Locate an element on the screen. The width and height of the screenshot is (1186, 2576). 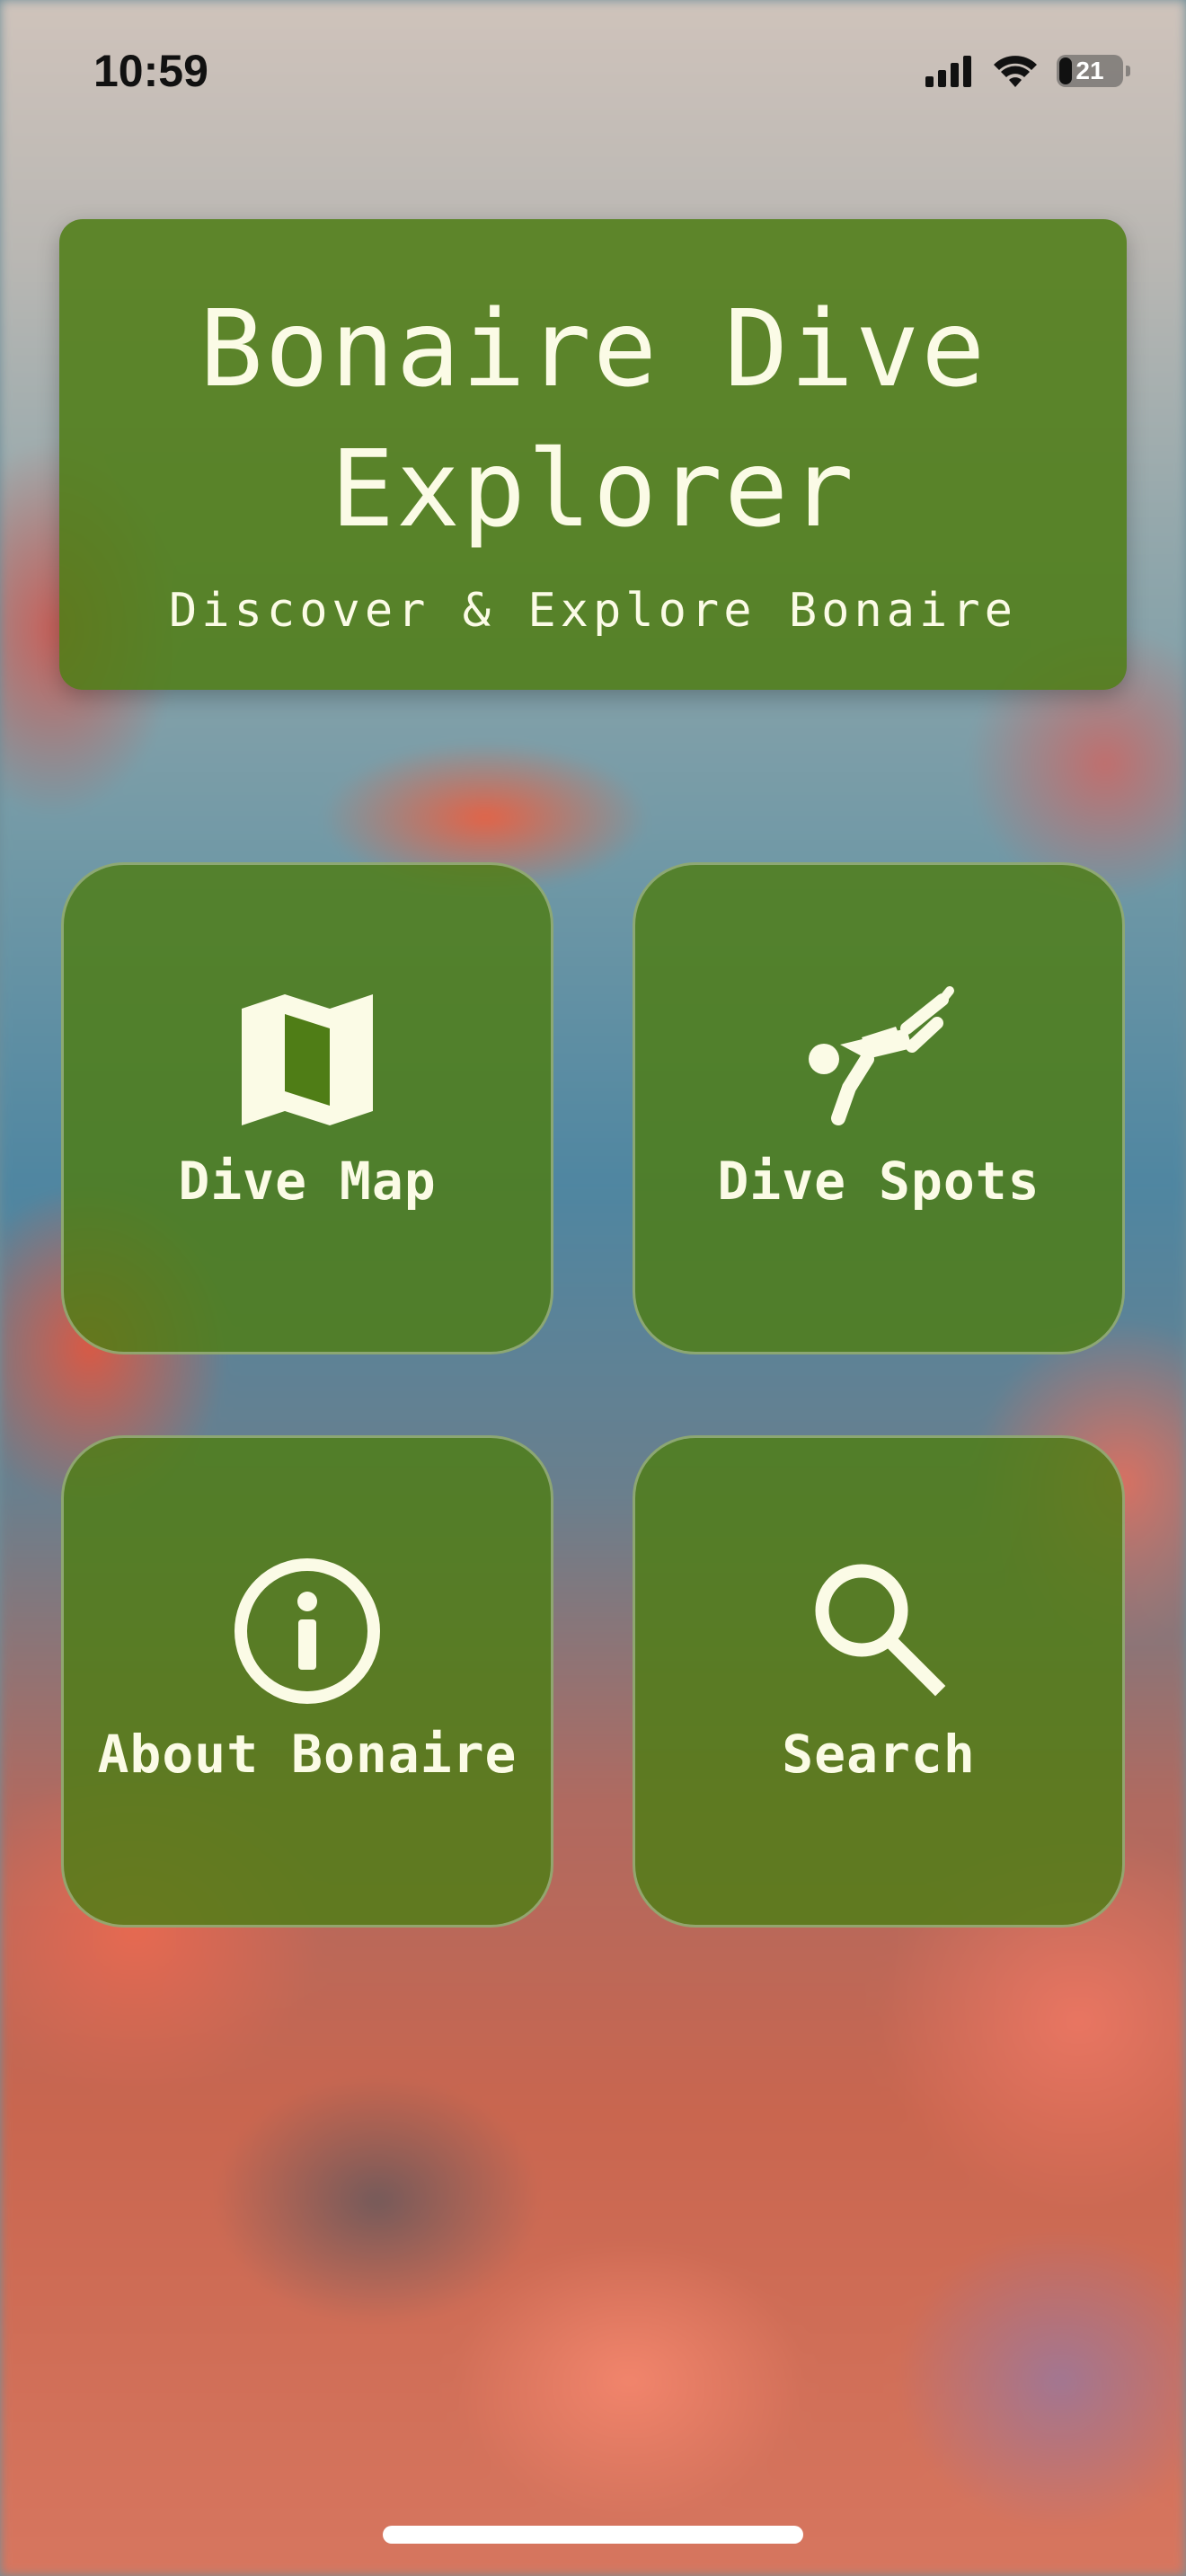
cellular-signal-icon is located at coordinates (948, 71).